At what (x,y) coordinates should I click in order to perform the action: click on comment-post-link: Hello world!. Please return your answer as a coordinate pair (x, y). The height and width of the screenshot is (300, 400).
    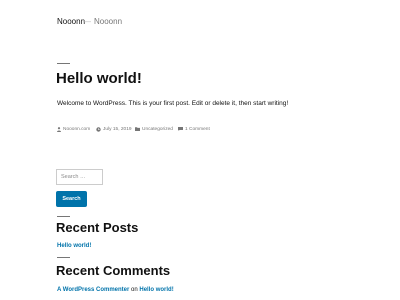
    Looking at the image, I should click on (156, 290).